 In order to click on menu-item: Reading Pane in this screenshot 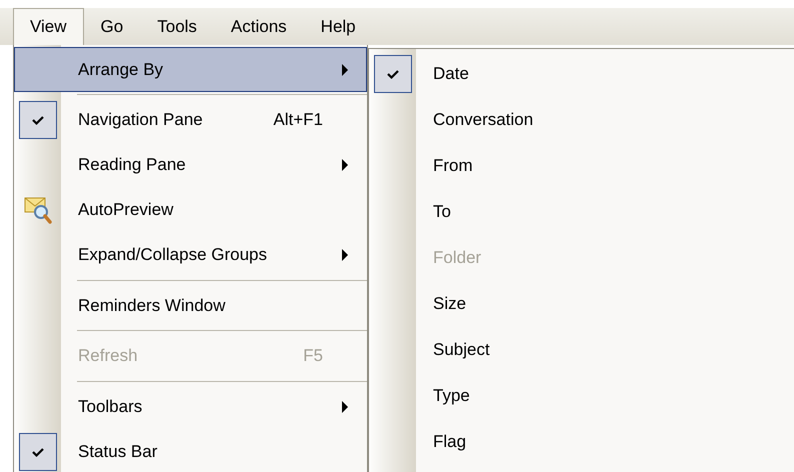, I will do `click(190, 165)`.